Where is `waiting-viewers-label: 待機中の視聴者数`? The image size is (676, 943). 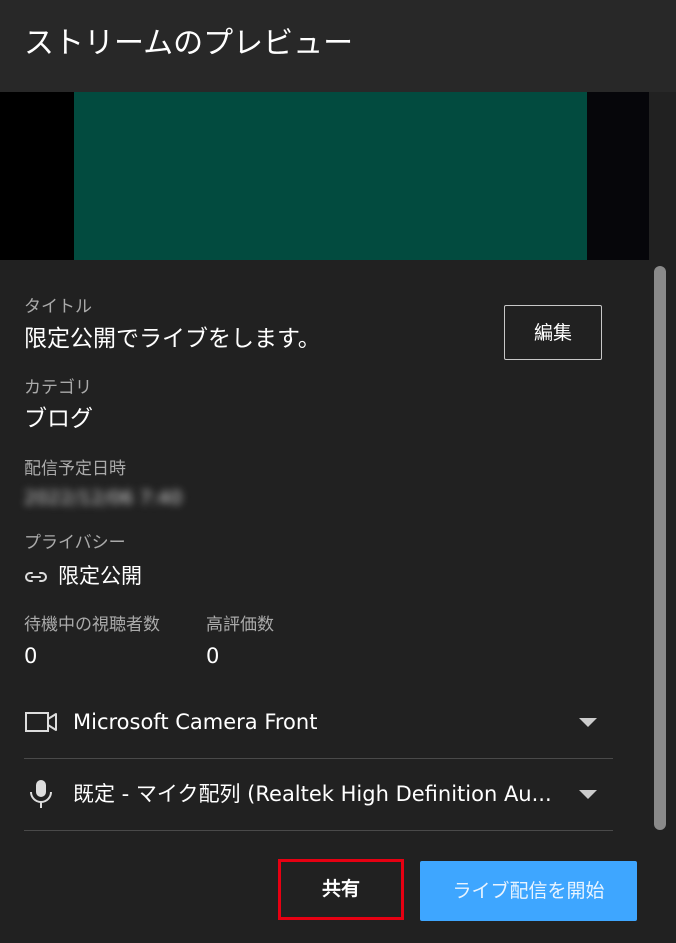 waiting-viewers-label: 待機中の視聴者数 is located at coordinates (92, 625).